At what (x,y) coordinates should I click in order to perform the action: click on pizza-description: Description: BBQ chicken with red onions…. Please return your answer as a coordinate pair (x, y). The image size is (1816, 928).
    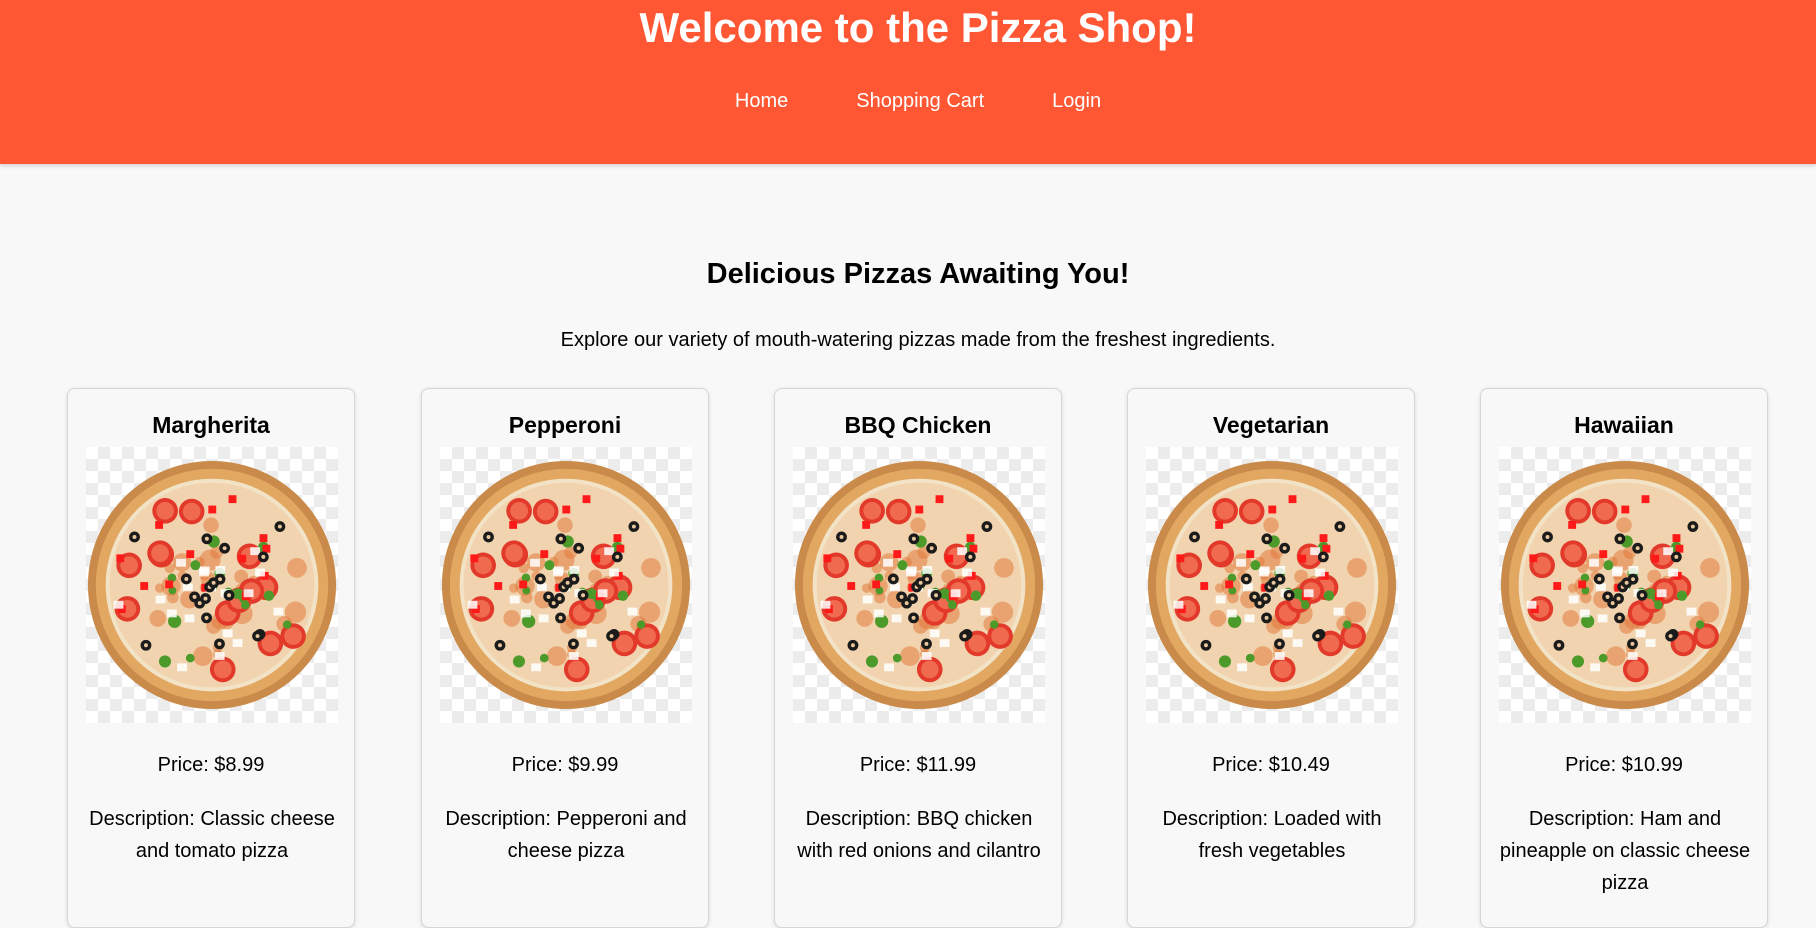
    Looking at the image, I should click on (919, 835).